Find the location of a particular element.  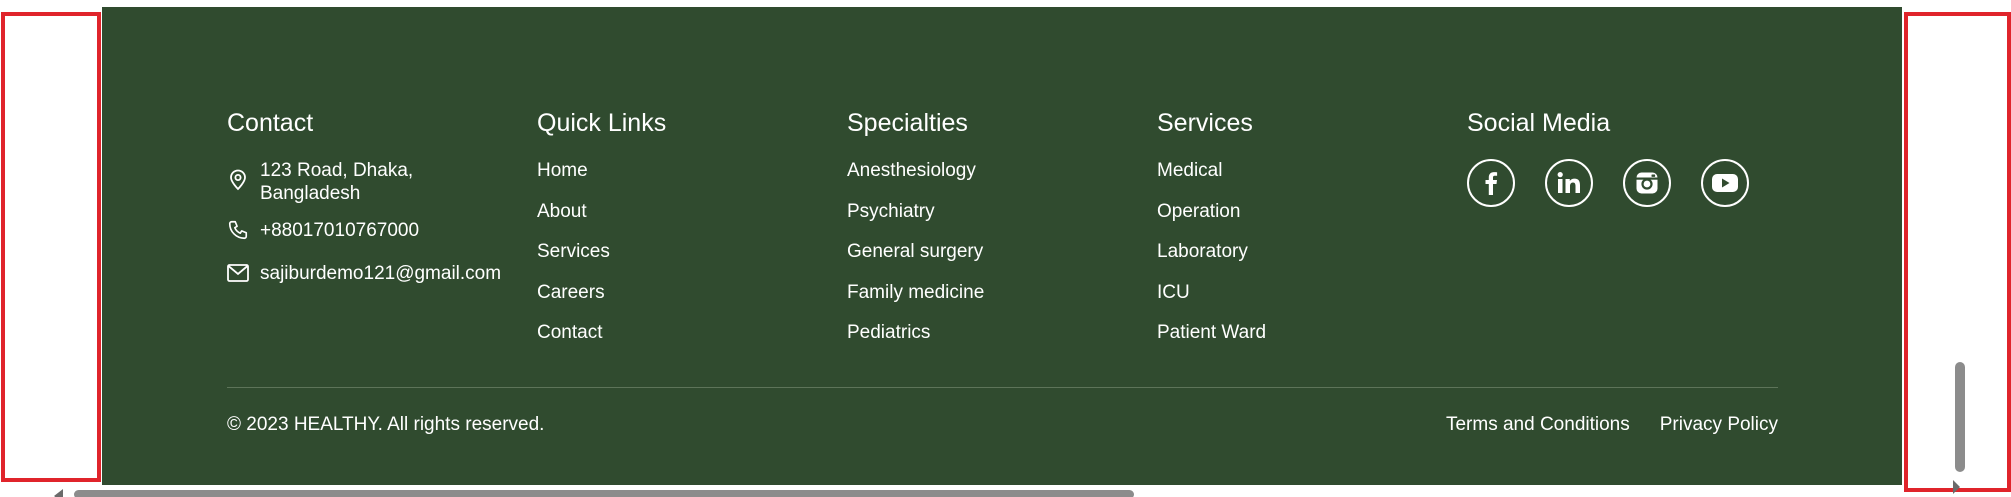

quick-link-services: Services is located at coordinates (692, 251).